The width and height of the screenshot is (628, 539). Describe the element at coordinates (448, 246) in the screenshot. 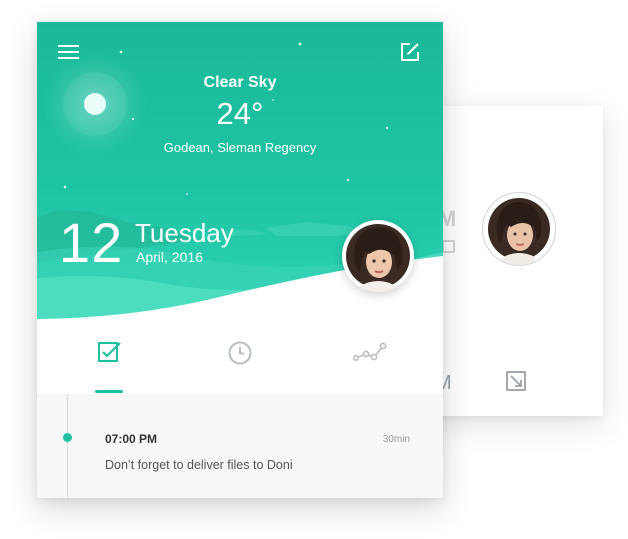

I see `back-card-checkbox-fragment` at that location.